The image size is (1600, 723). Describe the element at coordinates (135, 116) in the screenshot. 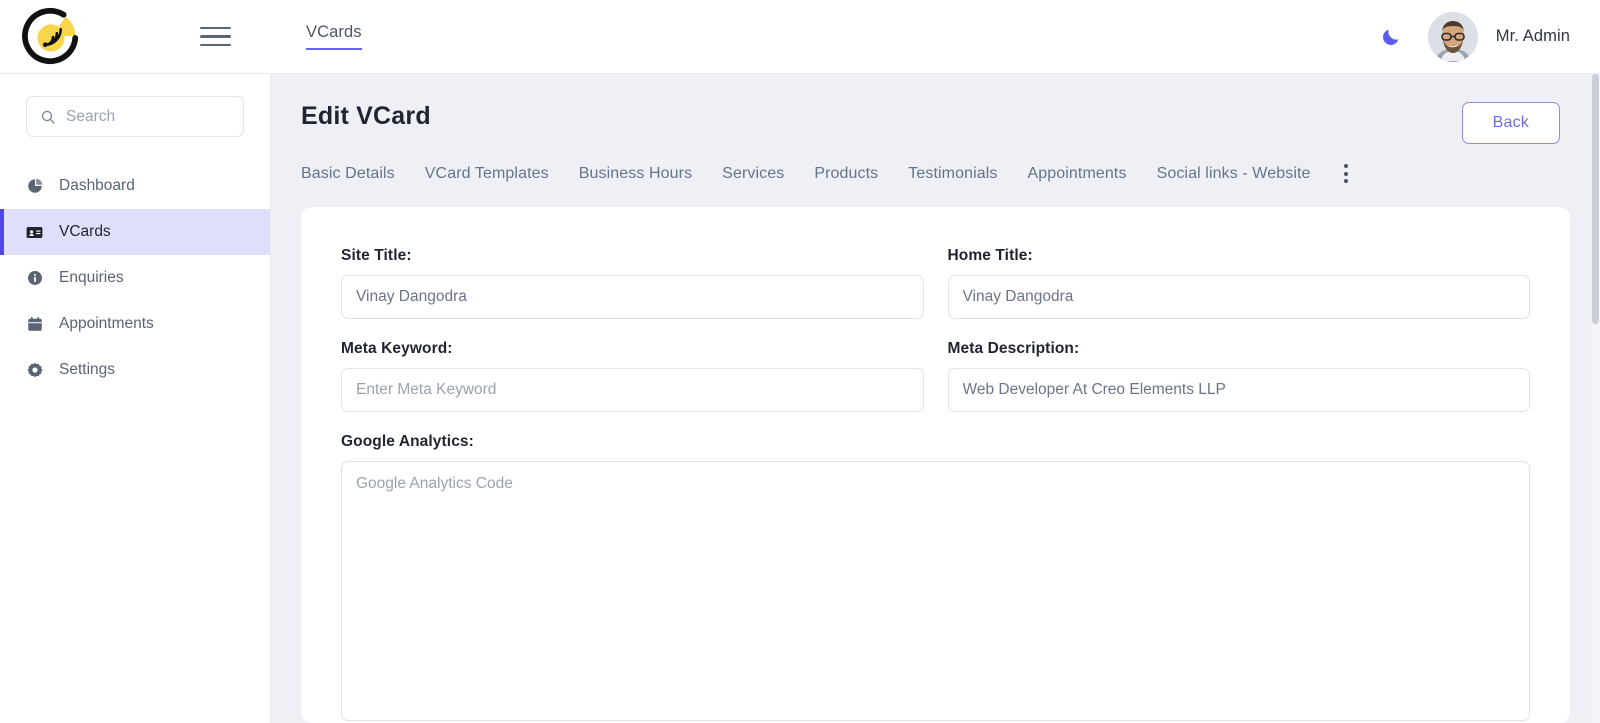

I see `search-input: Search` at that location.